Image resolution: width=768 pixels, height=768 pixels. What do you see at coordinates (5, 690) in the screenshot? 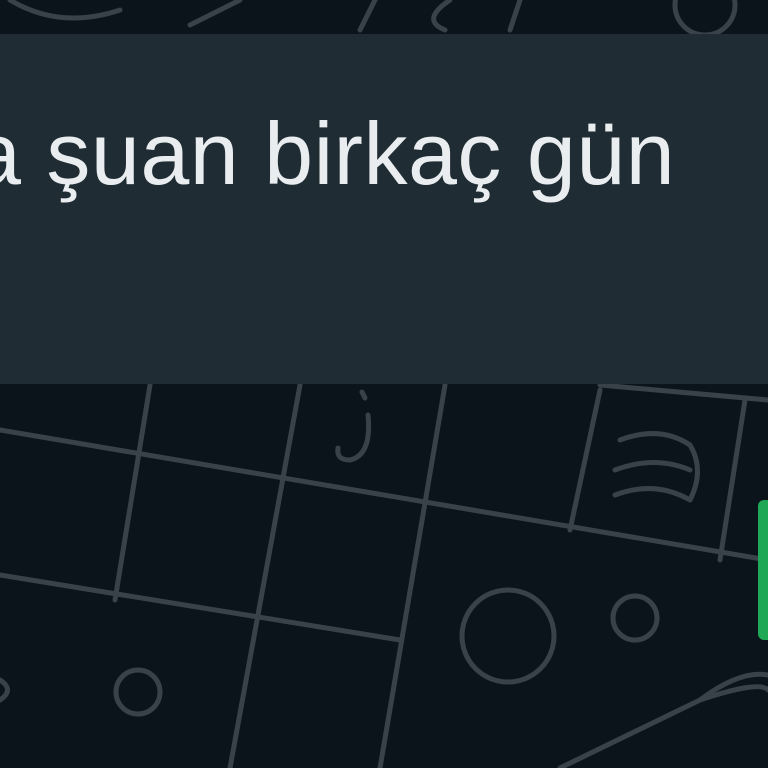
I see `wallpaper-doodle-arc` at bounding box center [5, 690].